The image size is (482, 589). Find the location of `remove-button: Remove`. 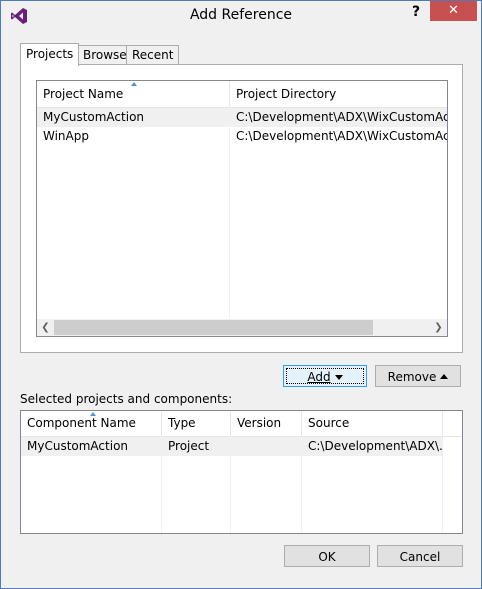

remove-button: Remove is located at coordinates (418, 376).